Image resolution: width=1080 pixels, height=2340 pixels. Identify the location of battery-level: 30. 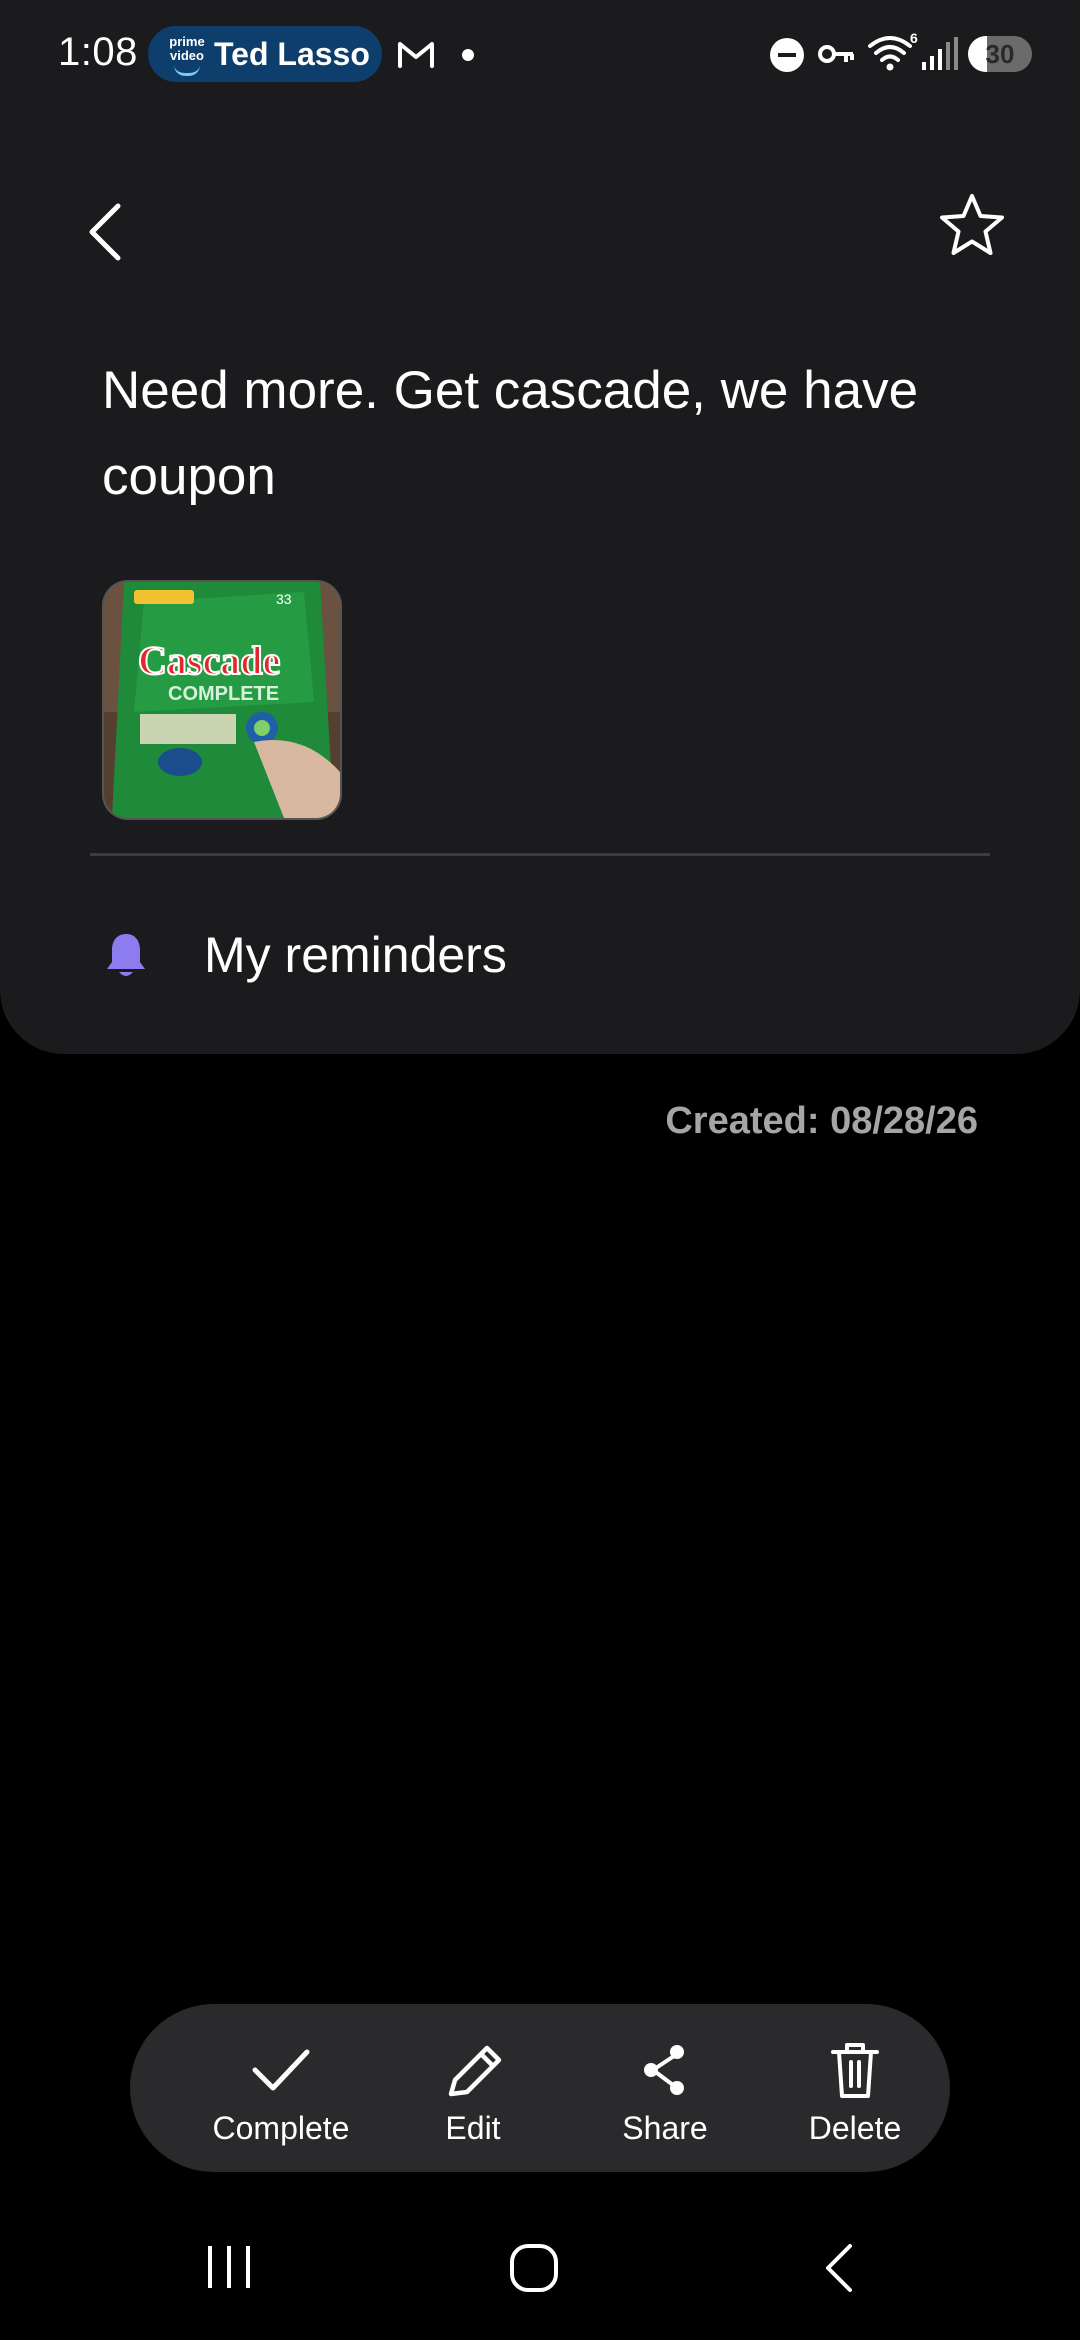
(1000, 54).